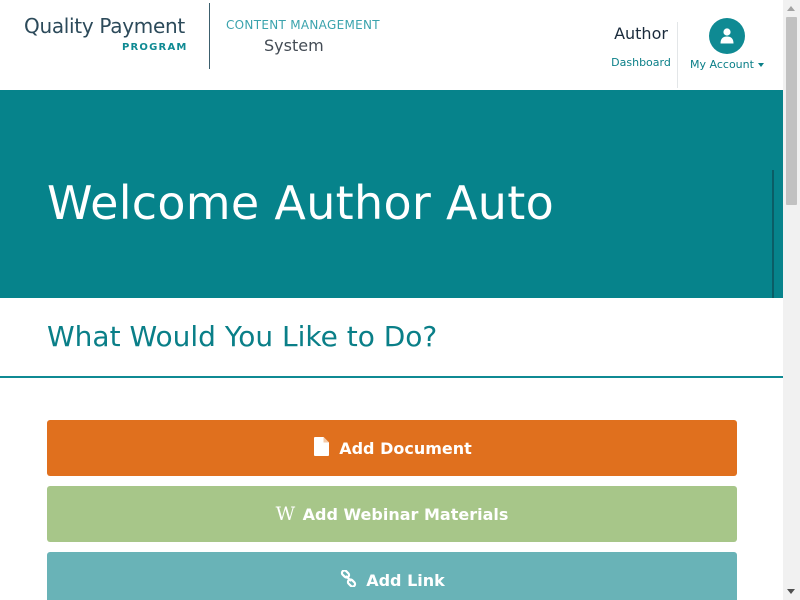 This screenshot has height=600, width=800. Describe the element at coordinates (760, 65) in the screenshot. I see `caret-down-icon` at that location.